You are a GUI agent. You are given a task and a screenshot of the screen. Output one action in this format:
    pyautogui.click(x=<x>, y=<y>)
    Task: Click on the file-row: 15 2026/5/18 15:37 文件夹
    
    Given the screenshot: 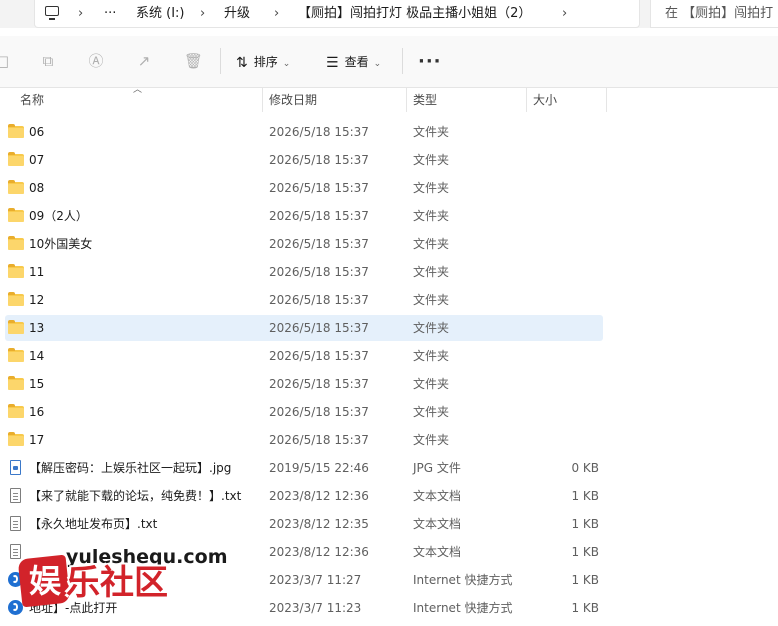 What is the action you would take?
    pyautogui.click(x=304, y=384)
    